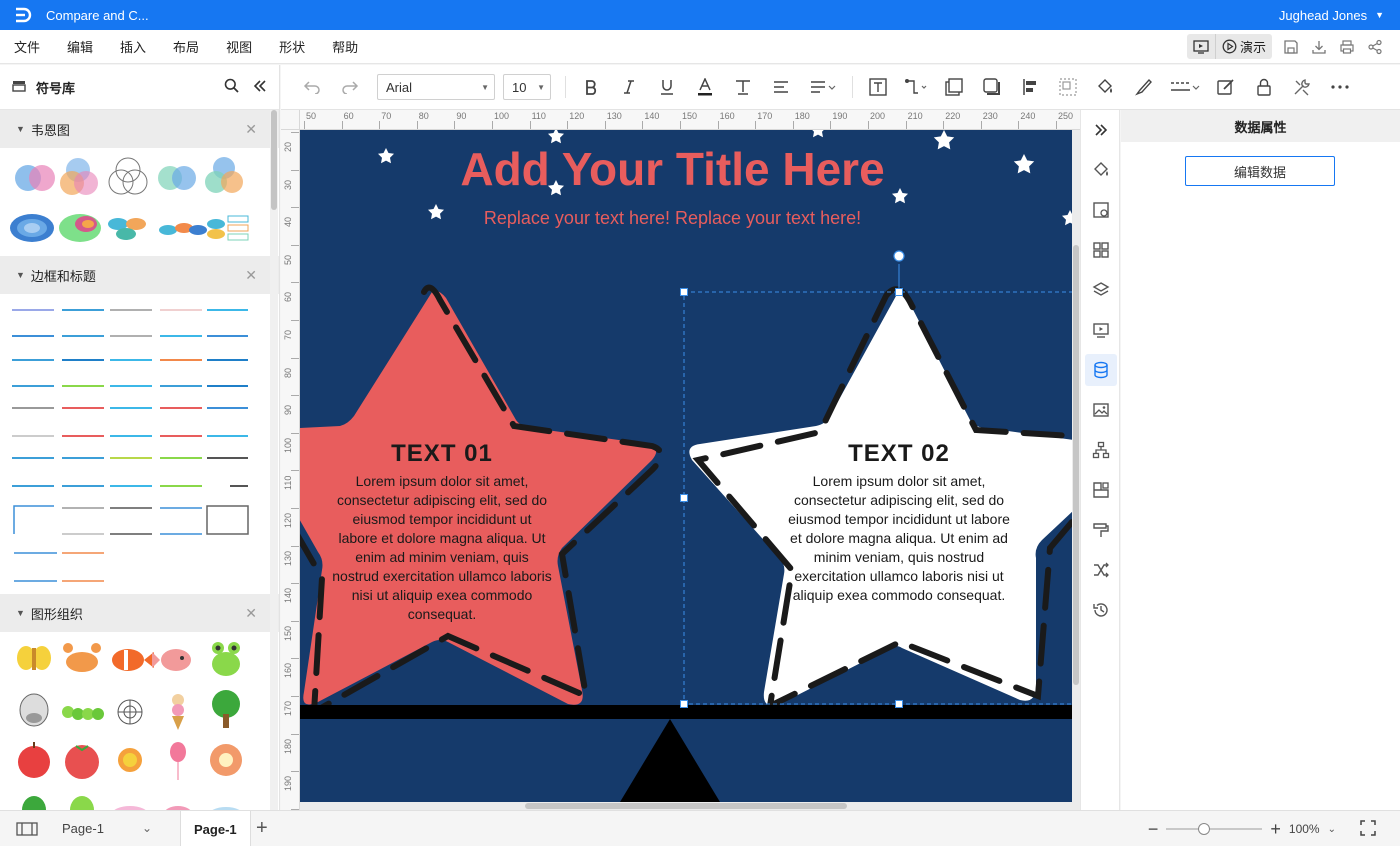  Describe the element at coordinates (226, 760) in the screenshot. I see `flower-icon` at that location.